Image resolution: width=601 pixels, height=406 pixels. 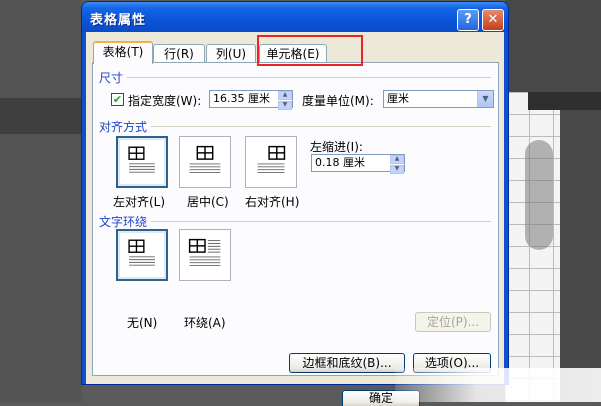 What do you see at coordinates (493, 20) in the screenshot?
I see `close-button: ✕` at bounding box center [493, 20].